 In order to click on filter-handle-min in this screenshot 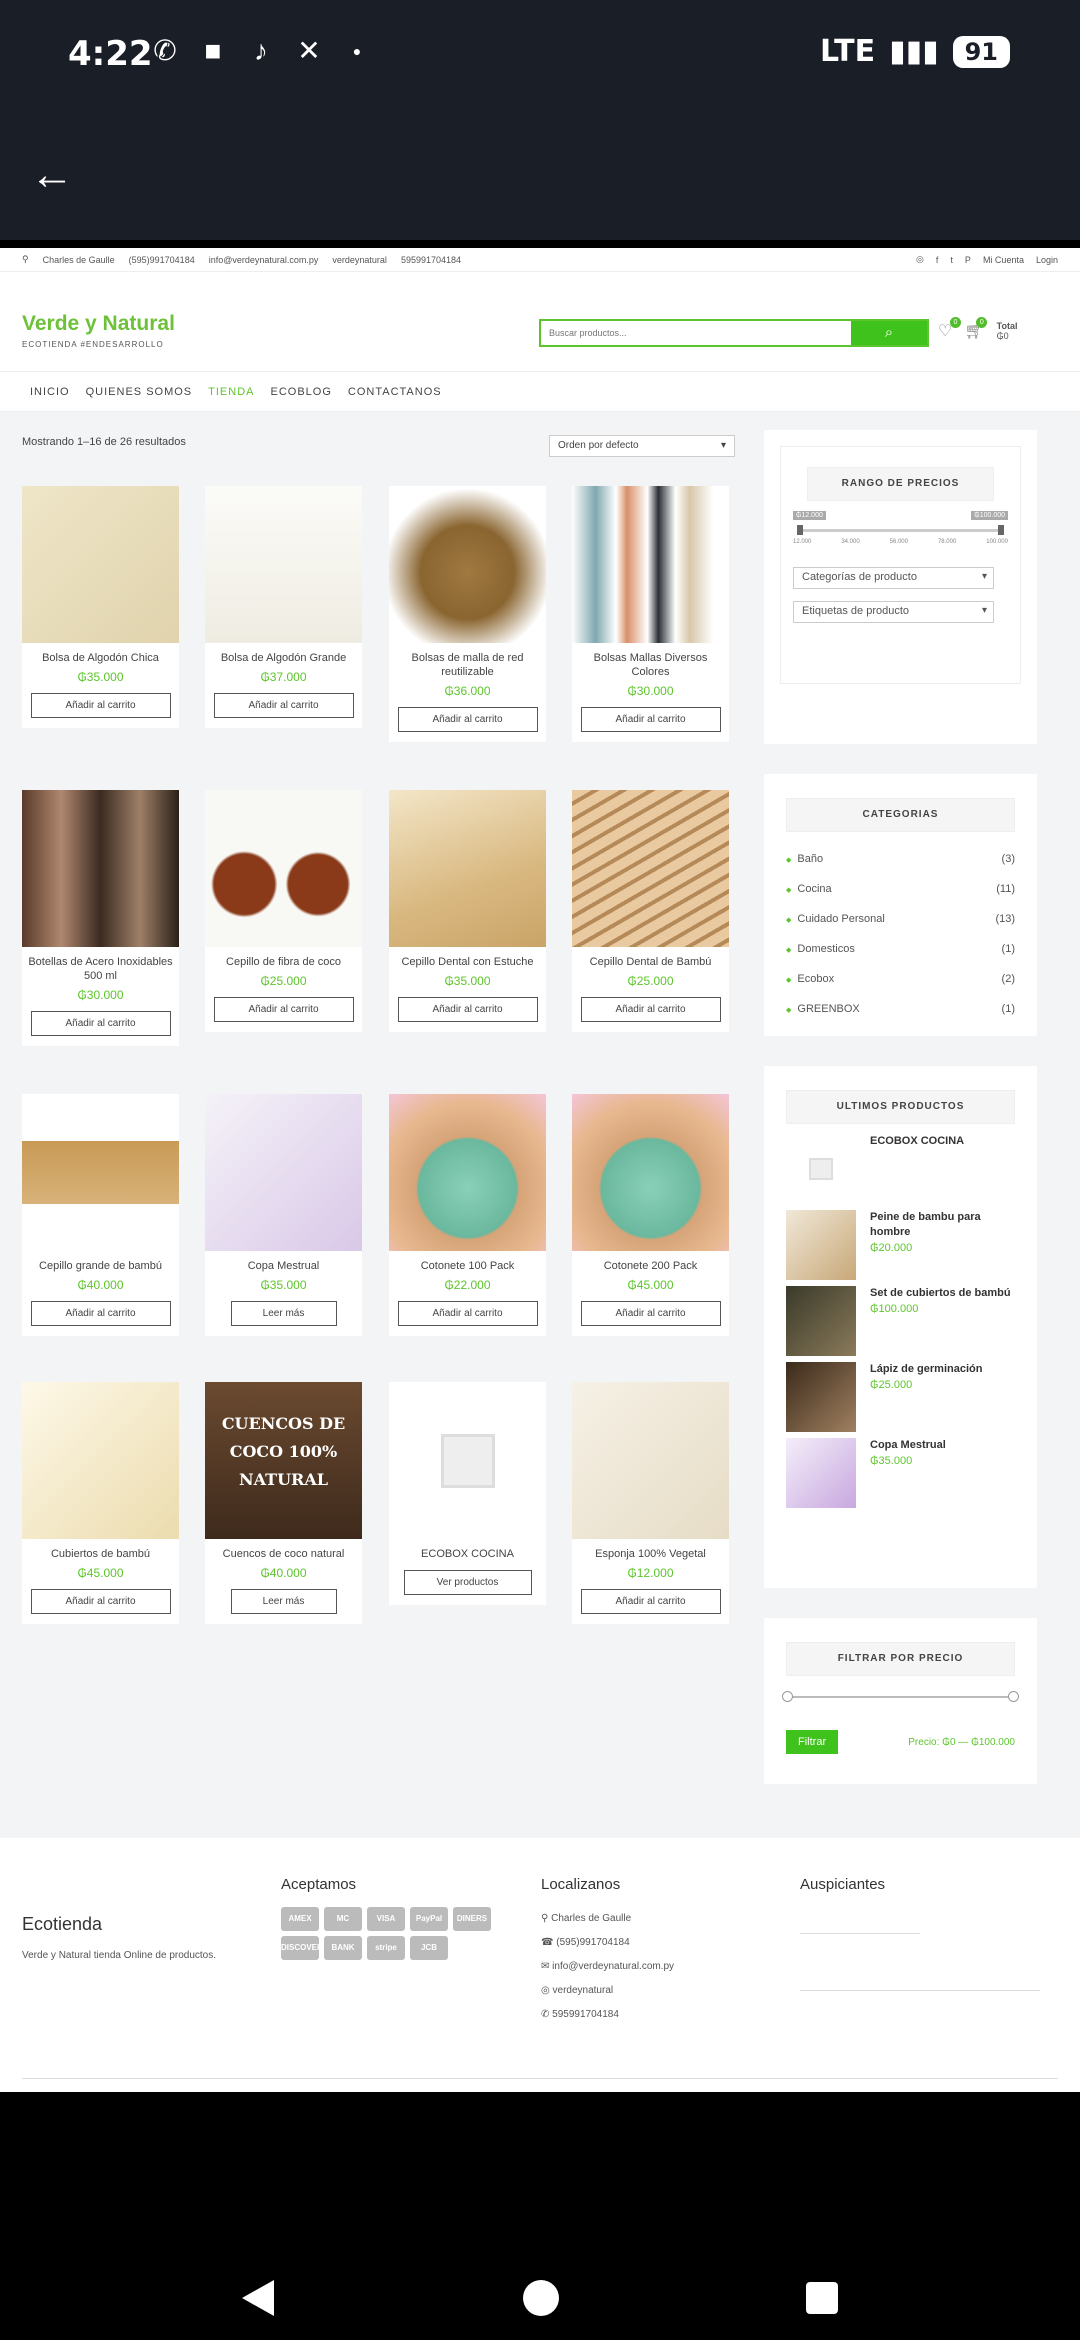, I will do `click(787, 1696)`.